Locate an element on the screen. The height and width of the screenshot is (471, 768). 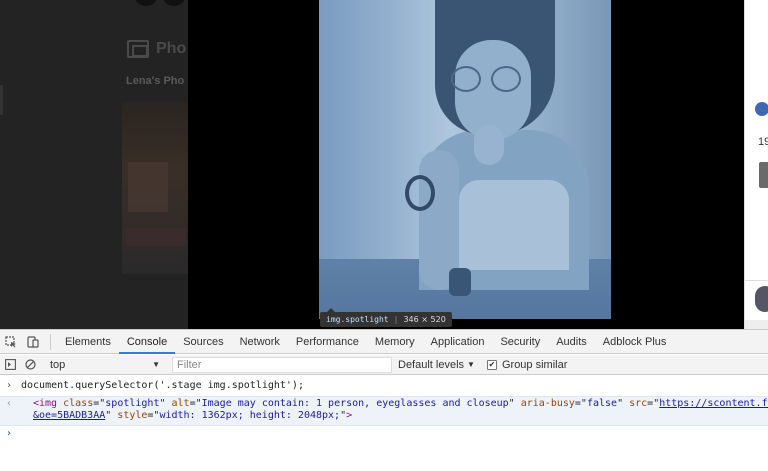
inspect-tooltip: img.spotlight | 346 × 520 is located at coordinates (386, 317).